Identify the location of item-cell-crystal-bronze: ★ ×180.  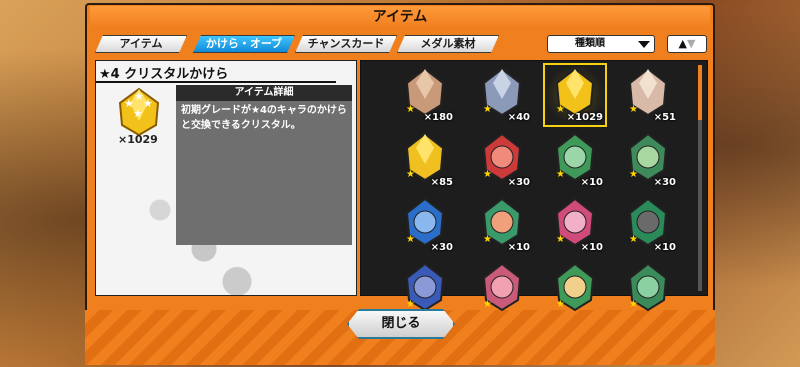
(425, 95).